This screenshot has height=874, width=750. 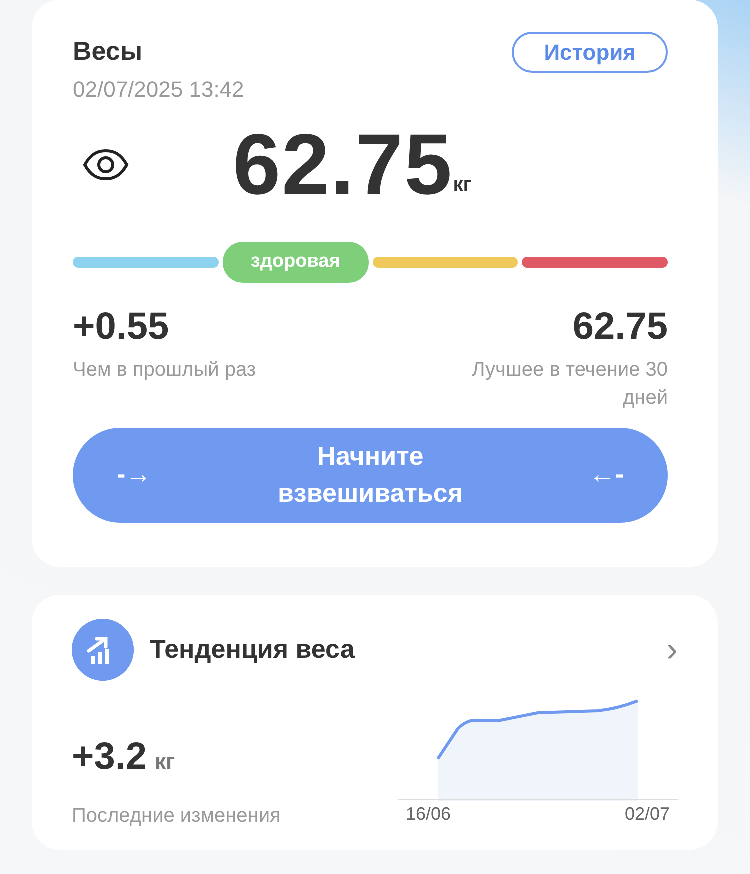 I want to click on trend-caption: Последние изменения, so click(x=176, y=816).